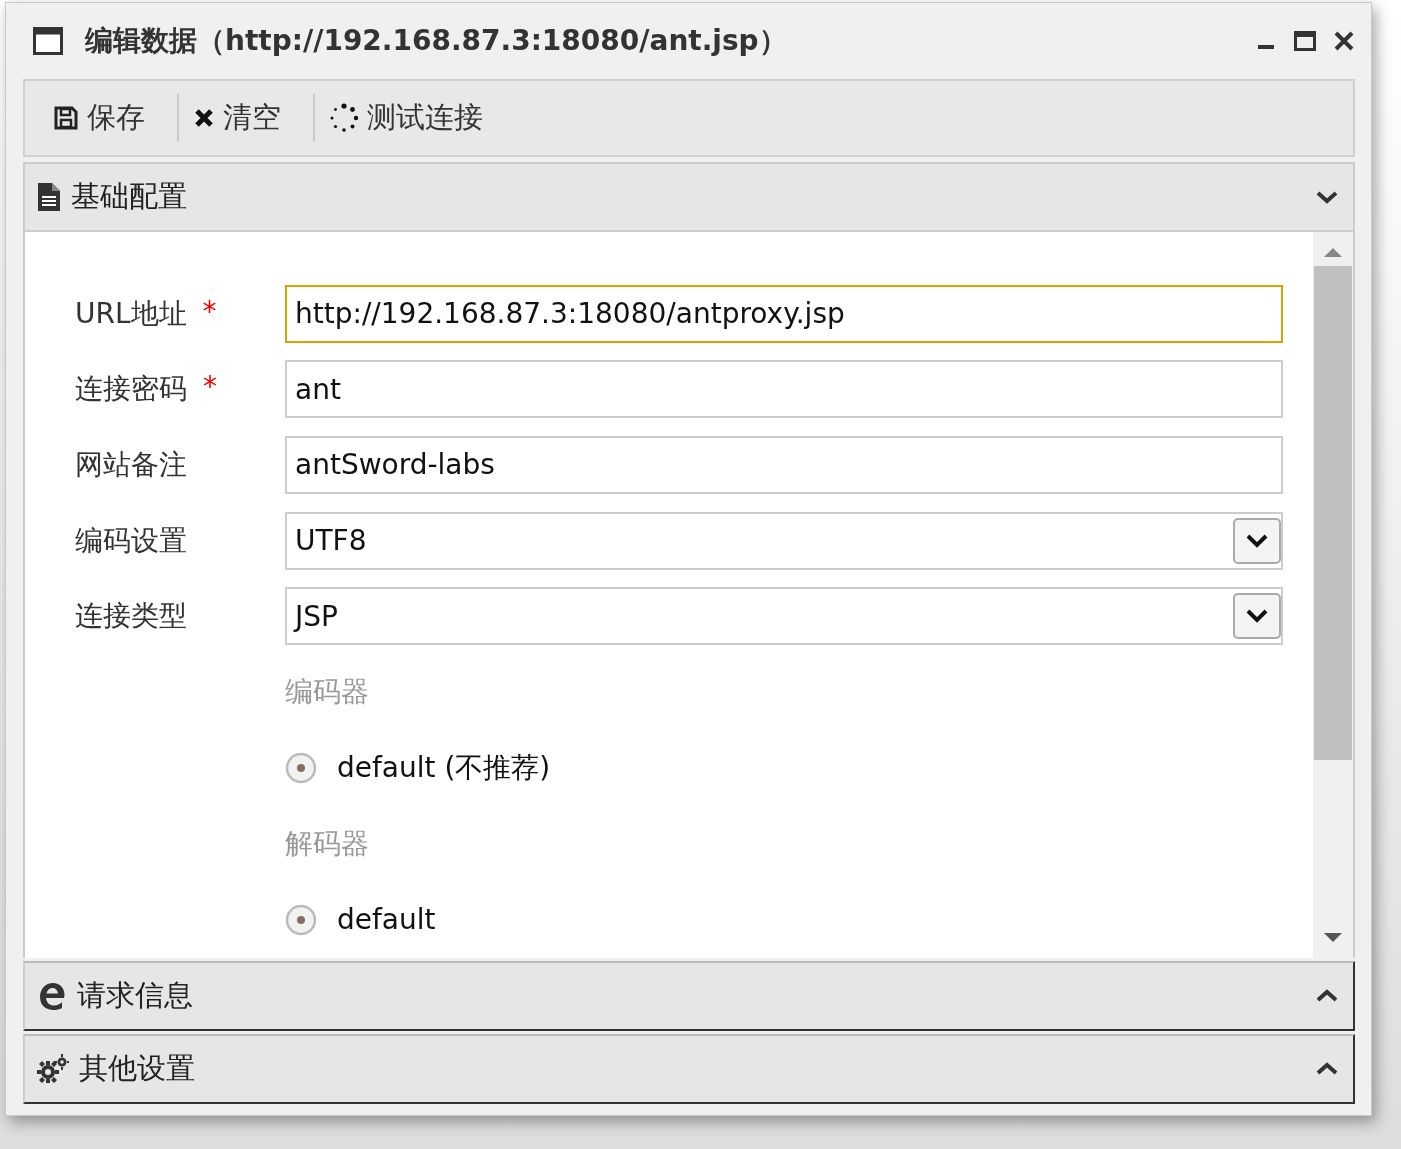 Image resolution: width=1401 pixels, height=1149 pixels. I want to click on dotted-spinner-icon, so click(344, 118).